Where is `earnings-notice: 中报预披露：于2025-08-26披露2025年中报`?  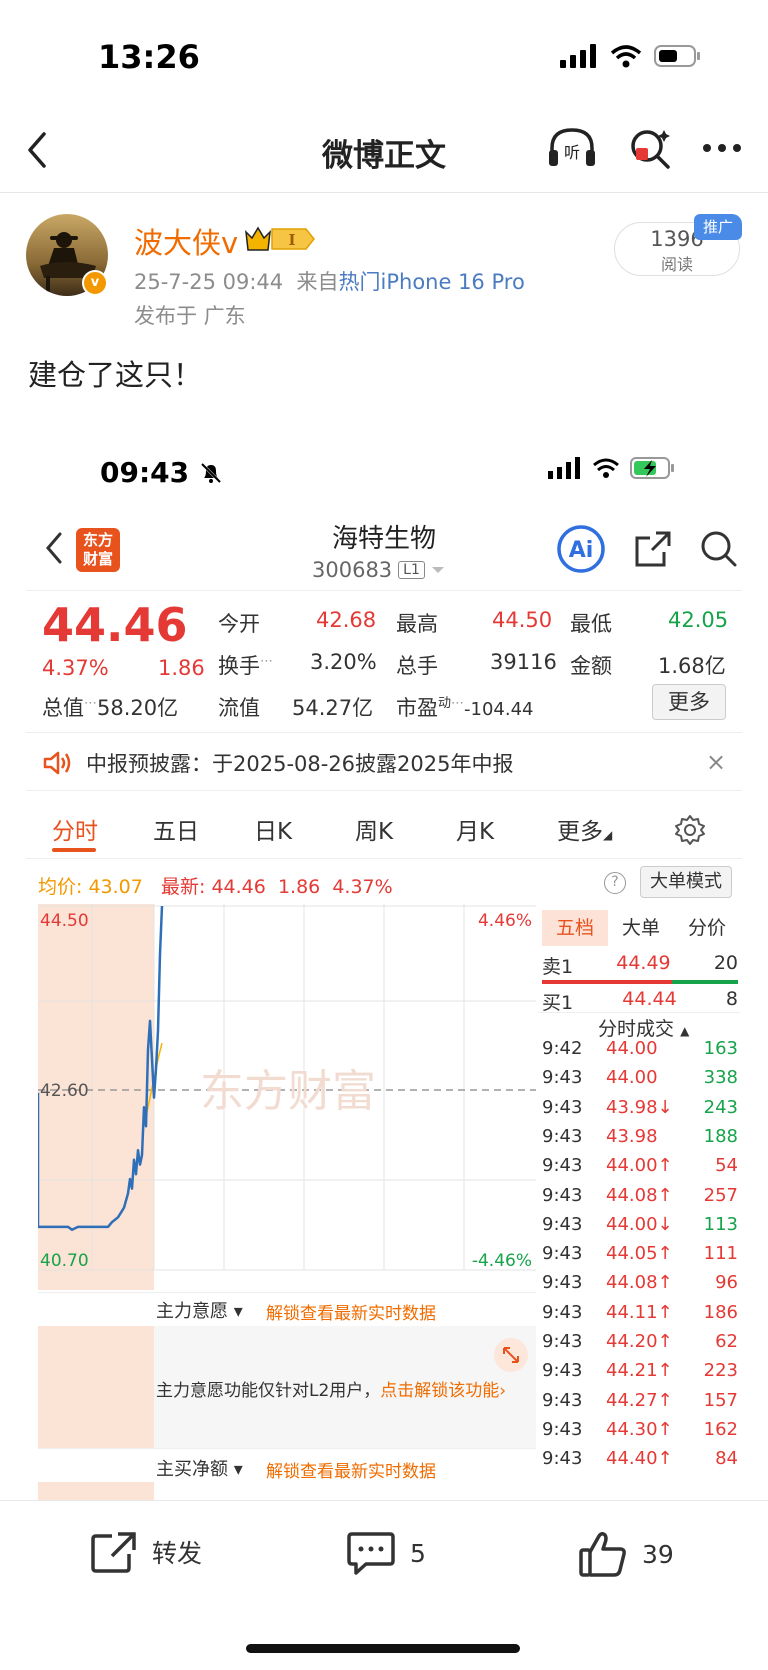 earnings-notice: 中报预披露：于2025-08-26披露2025年中报 is located at coordinates (277, 763).